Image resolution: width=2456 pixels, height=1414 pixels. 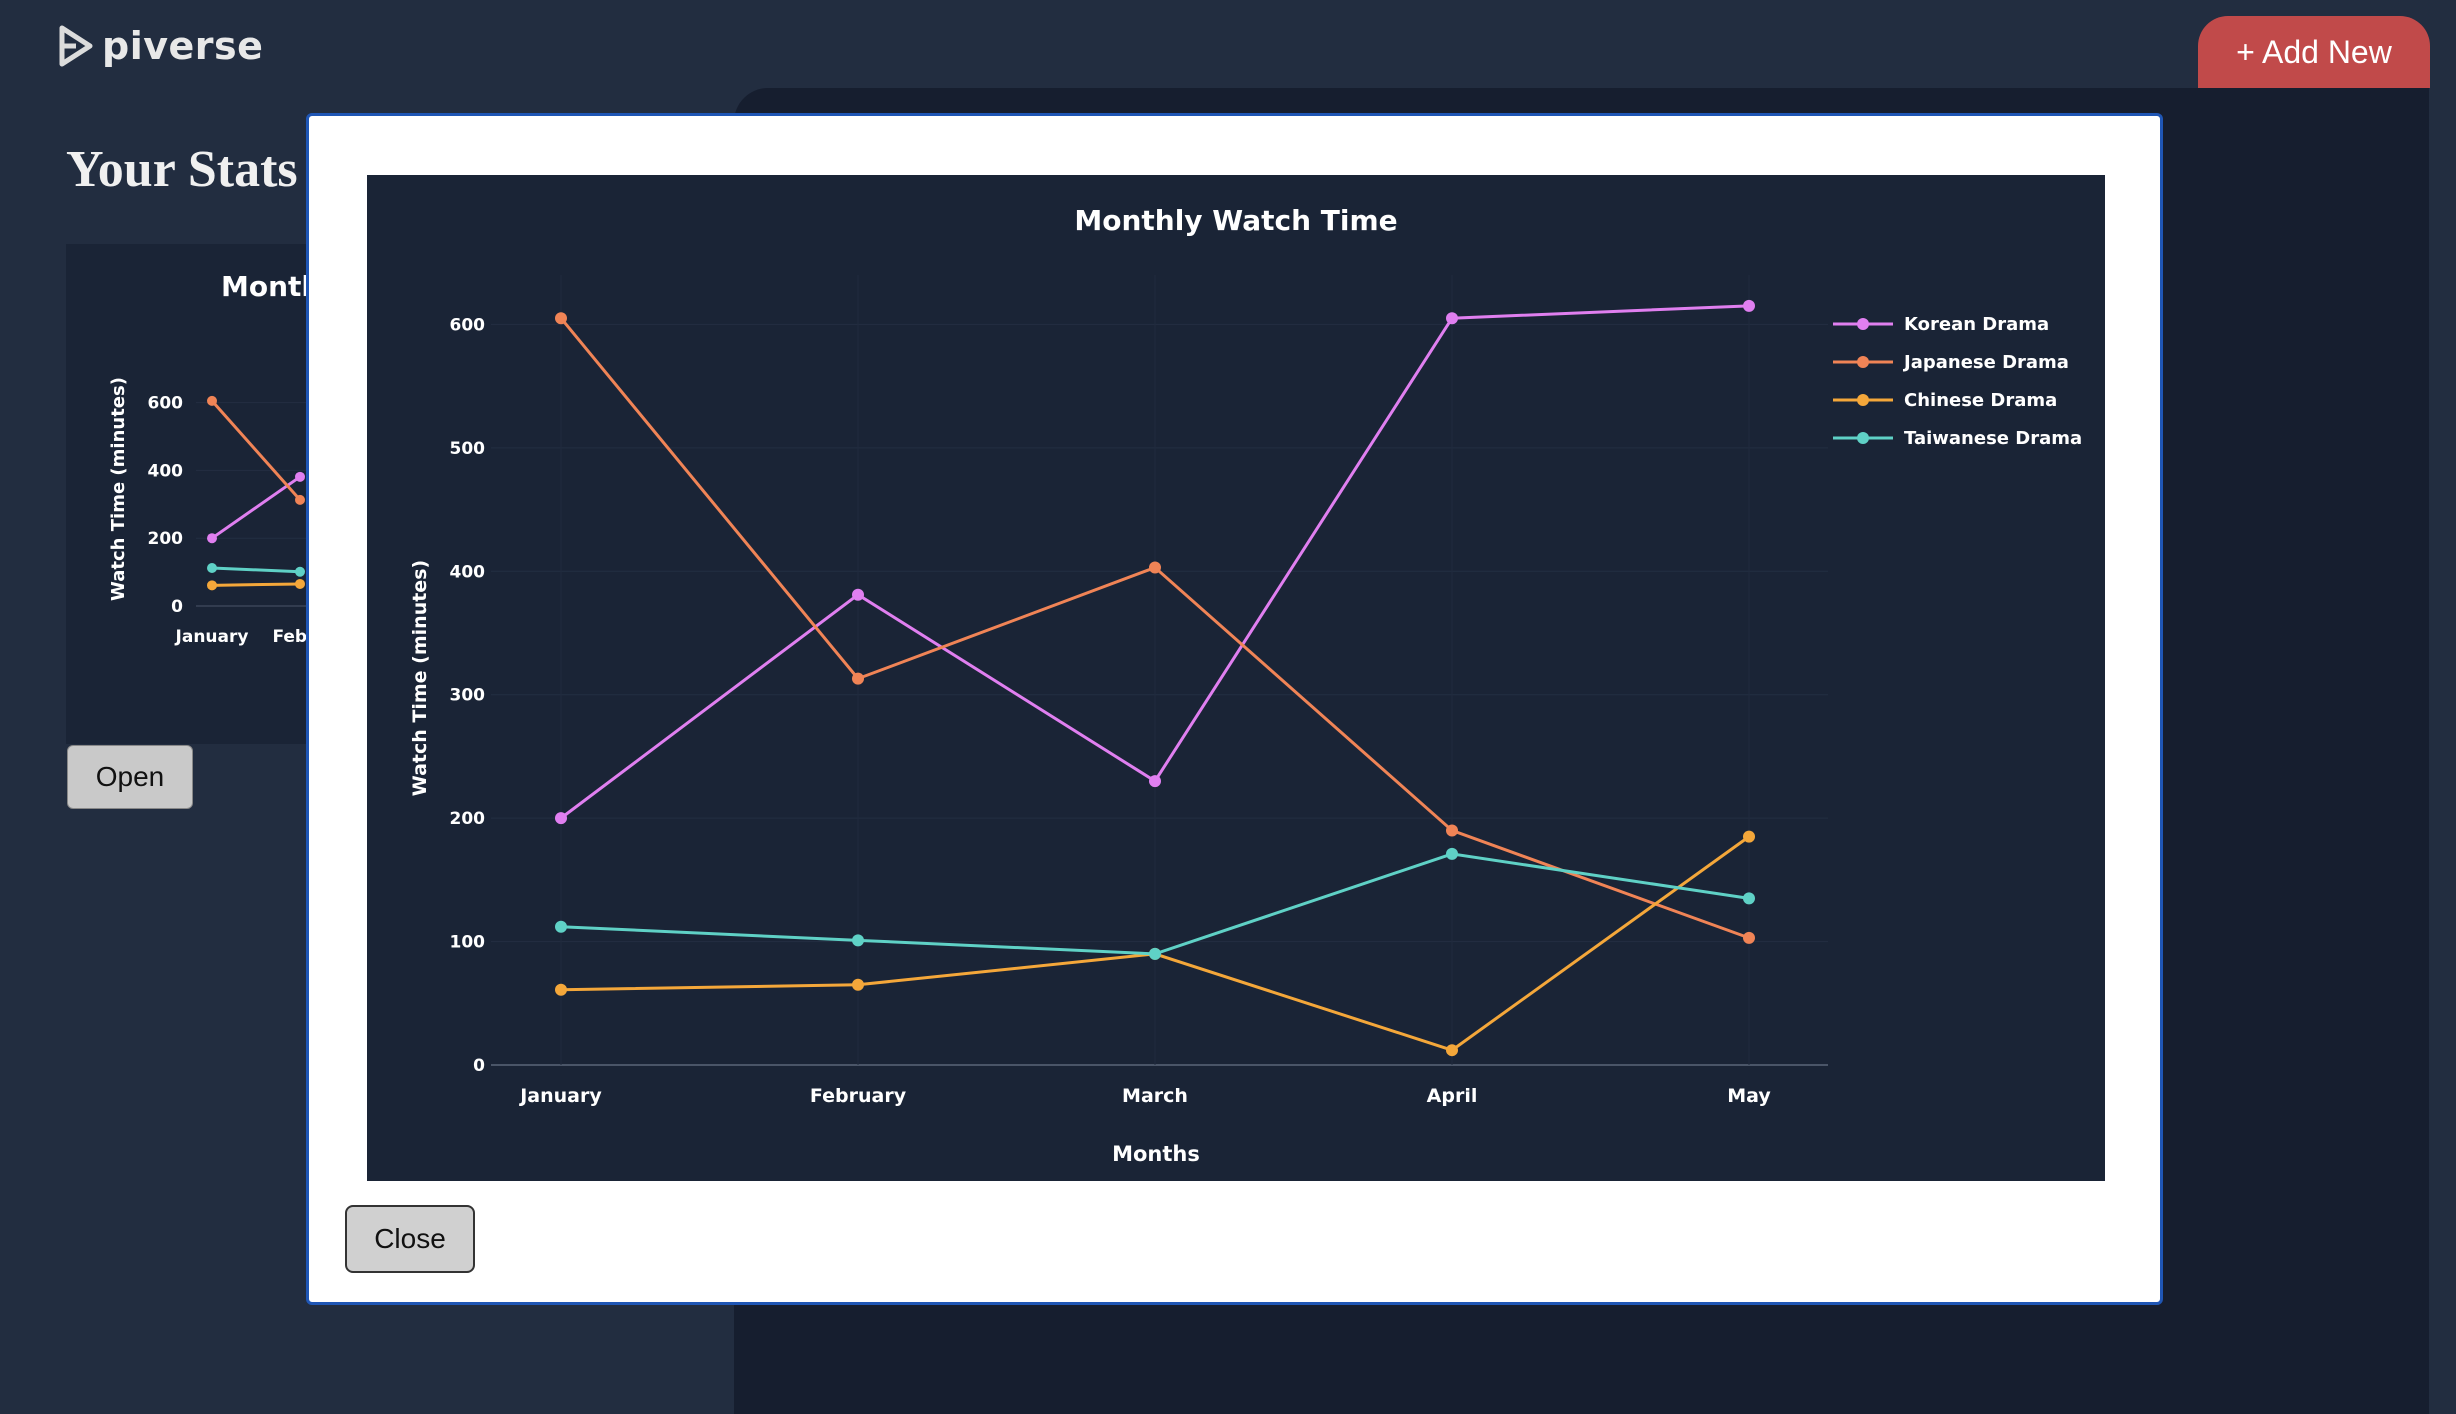 I want to click on legend-label: Taiwanese Drama, so click(x=1993, y=438).